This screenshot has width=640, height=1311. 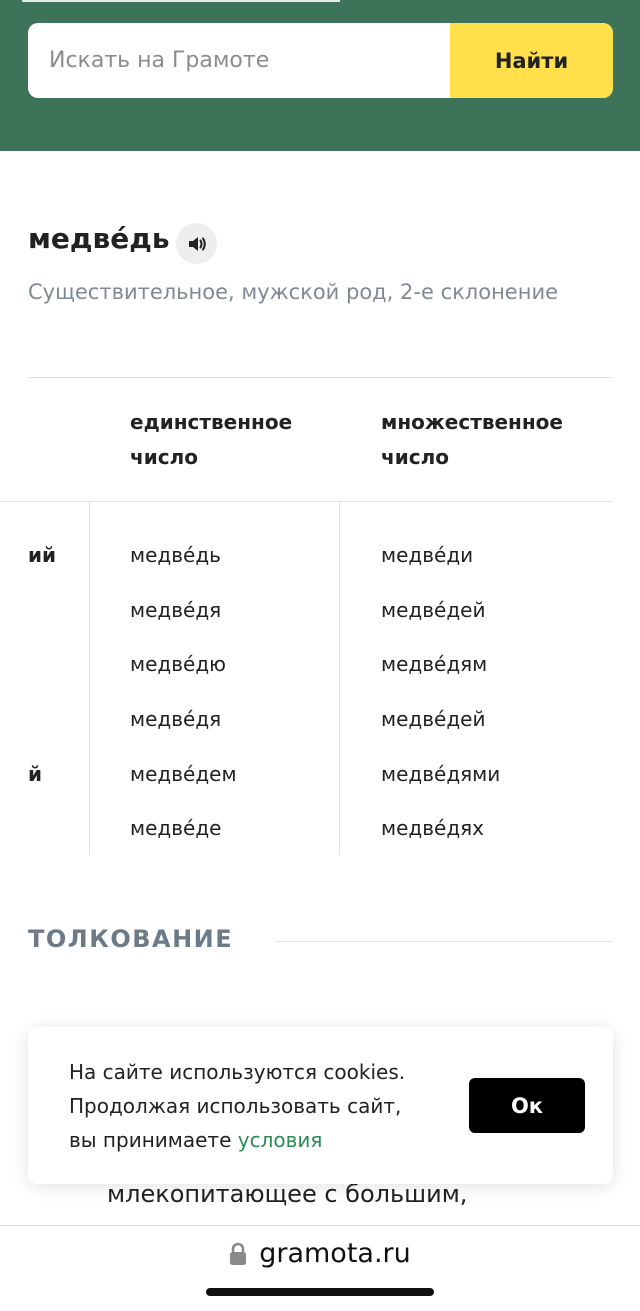 I want to click on header-top-line, so click(x=181, y=1).